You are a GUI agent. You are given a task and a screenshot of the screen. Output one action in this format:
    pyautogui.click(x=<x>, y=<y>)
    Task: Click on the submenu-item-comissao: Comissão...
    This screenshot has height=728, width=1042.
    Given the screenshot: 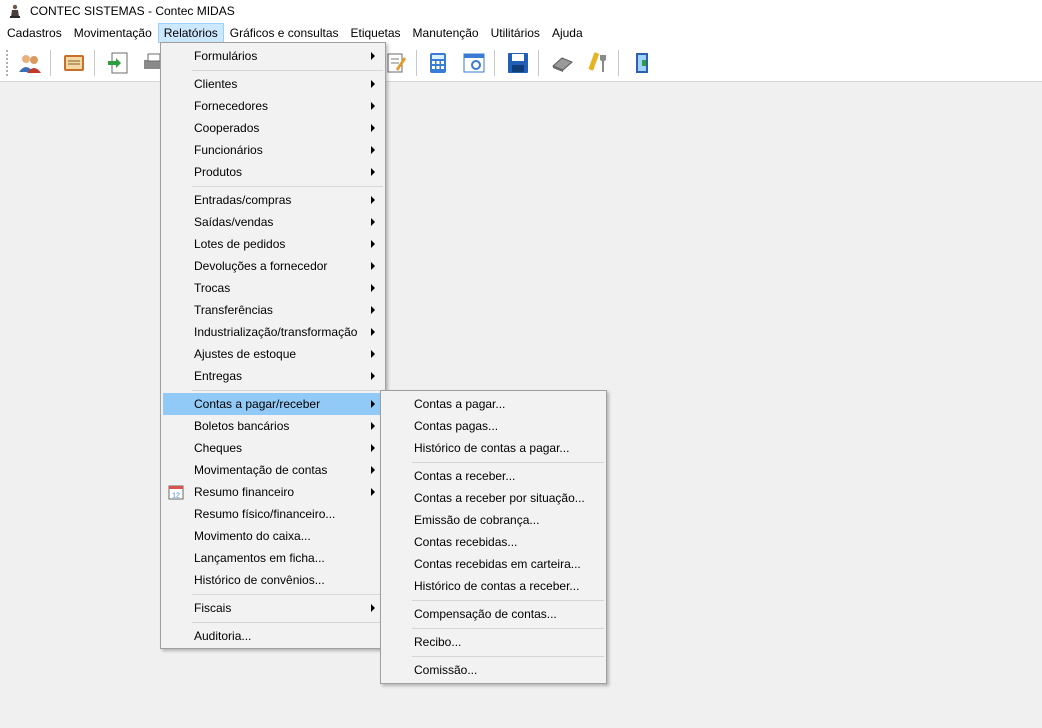 What is the action you would take?
    pyautogui.click(x=493, y=670)
    